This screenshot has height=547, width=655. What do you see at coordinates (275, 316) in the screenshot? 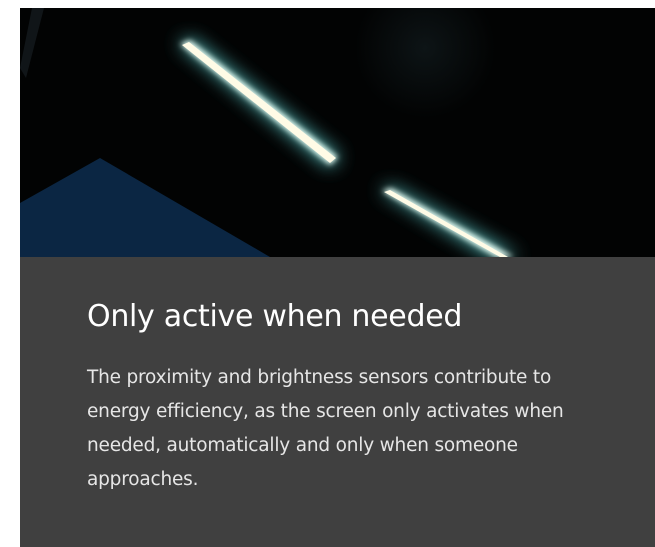
I see `feature-title: Only active when needed` at bounding box center [275, 316].